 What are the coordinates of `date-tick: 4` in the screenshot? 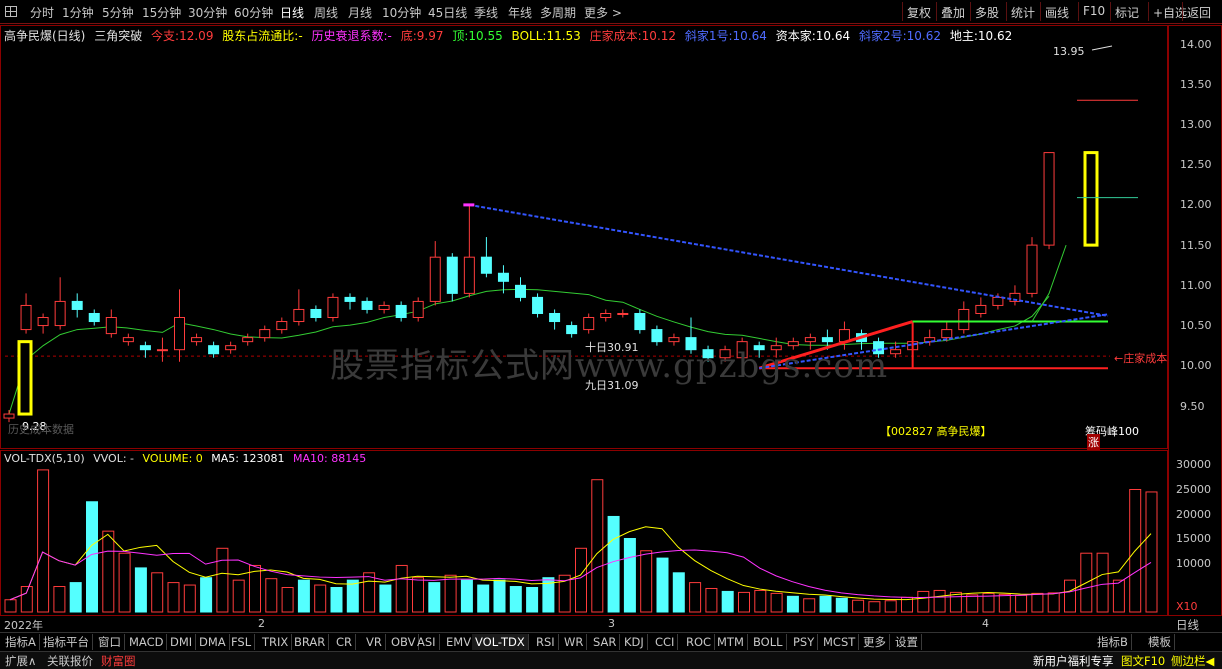 It's located at (985, 623).